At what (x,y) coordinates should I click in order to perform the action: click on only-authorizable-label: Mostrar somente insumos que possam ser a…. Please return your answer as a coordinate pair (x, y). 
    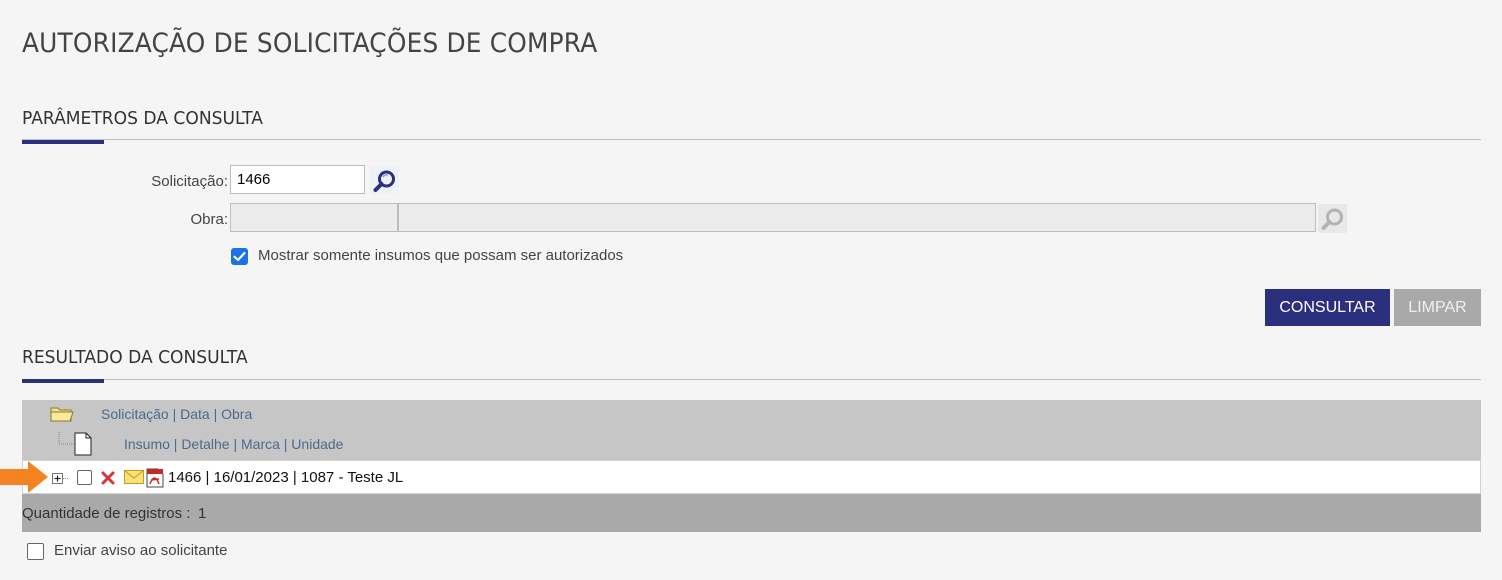
    Looking at the image, I should click on (441, 255).